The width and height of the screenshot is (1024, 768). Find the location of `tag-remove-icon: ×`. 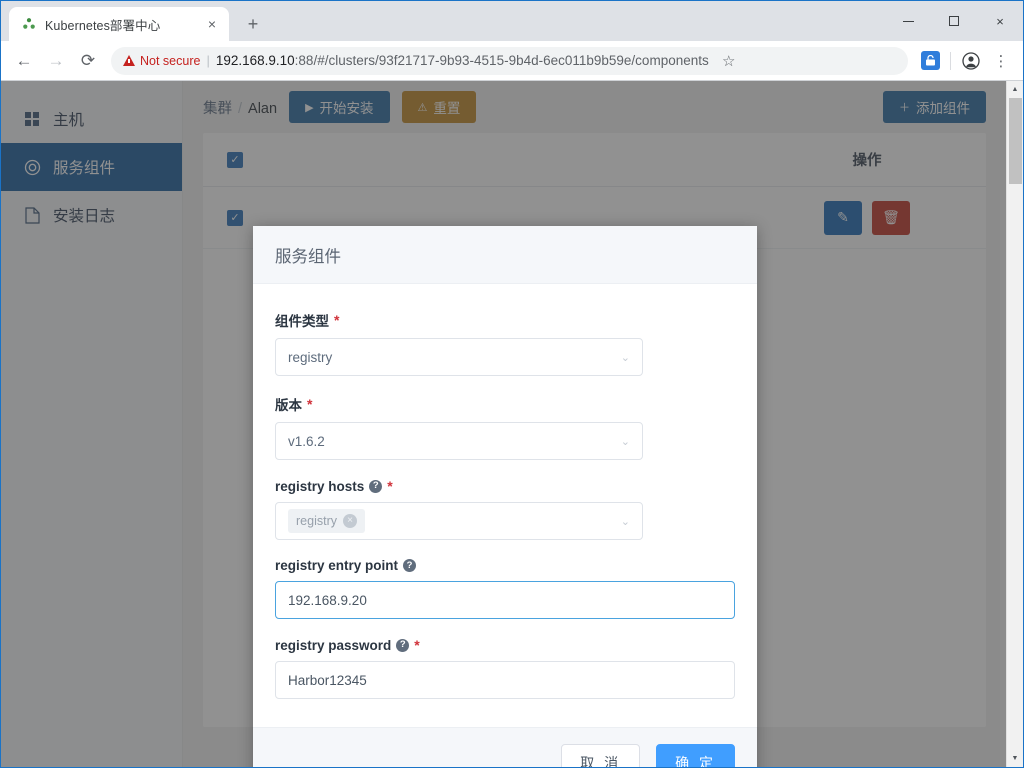

tag-remove-icon: × is located at coordinates (349, 521).